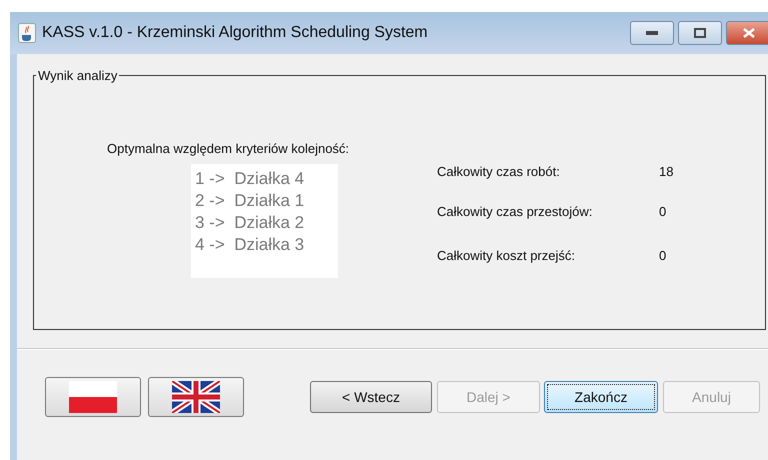 The image size is (768, 460). Describe the element at coordinates (250, 245) in the screenshot. I see `order-item: 4 -> Działka 3` at that location.